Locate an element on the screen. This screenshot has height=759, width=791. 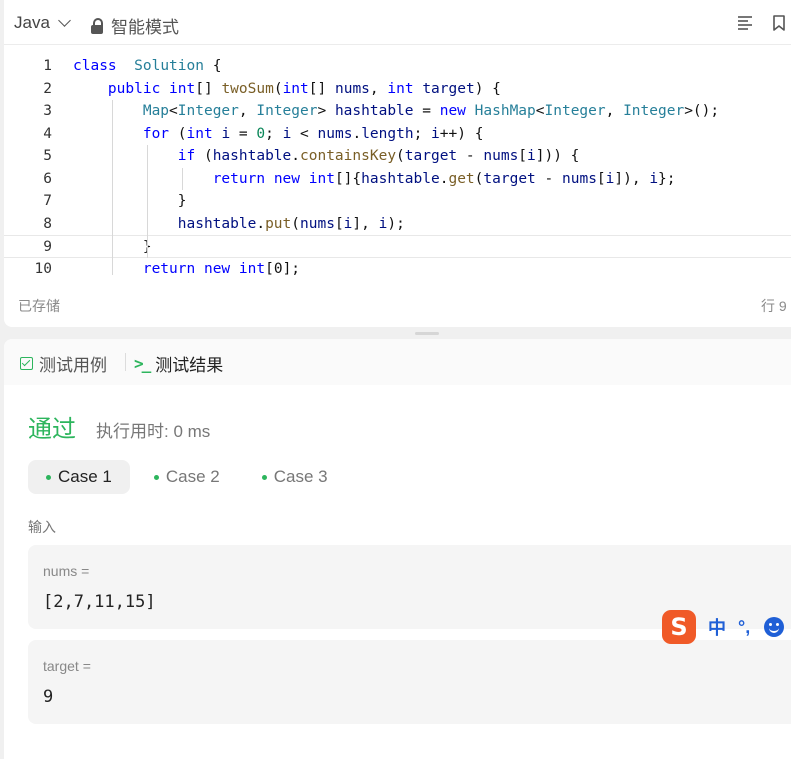
sogou-logo-icon: S is located at coordinates (679, 627).